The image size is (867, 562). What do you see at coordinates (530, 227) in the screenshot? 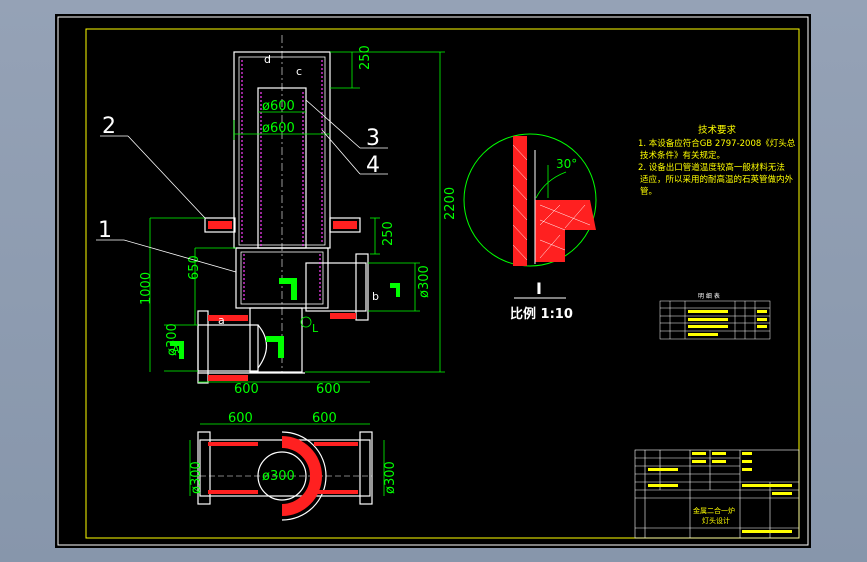
I see `detail-view: 30° I 比例 1:10` at bounding box center [530, 227].